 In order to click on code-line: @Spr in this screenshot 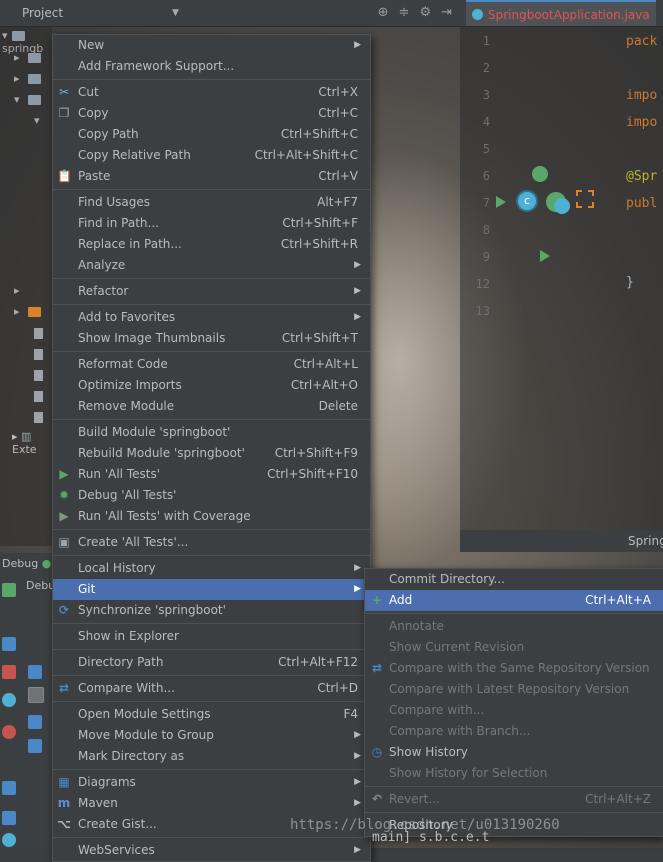, I will do `click(641, 176)`.